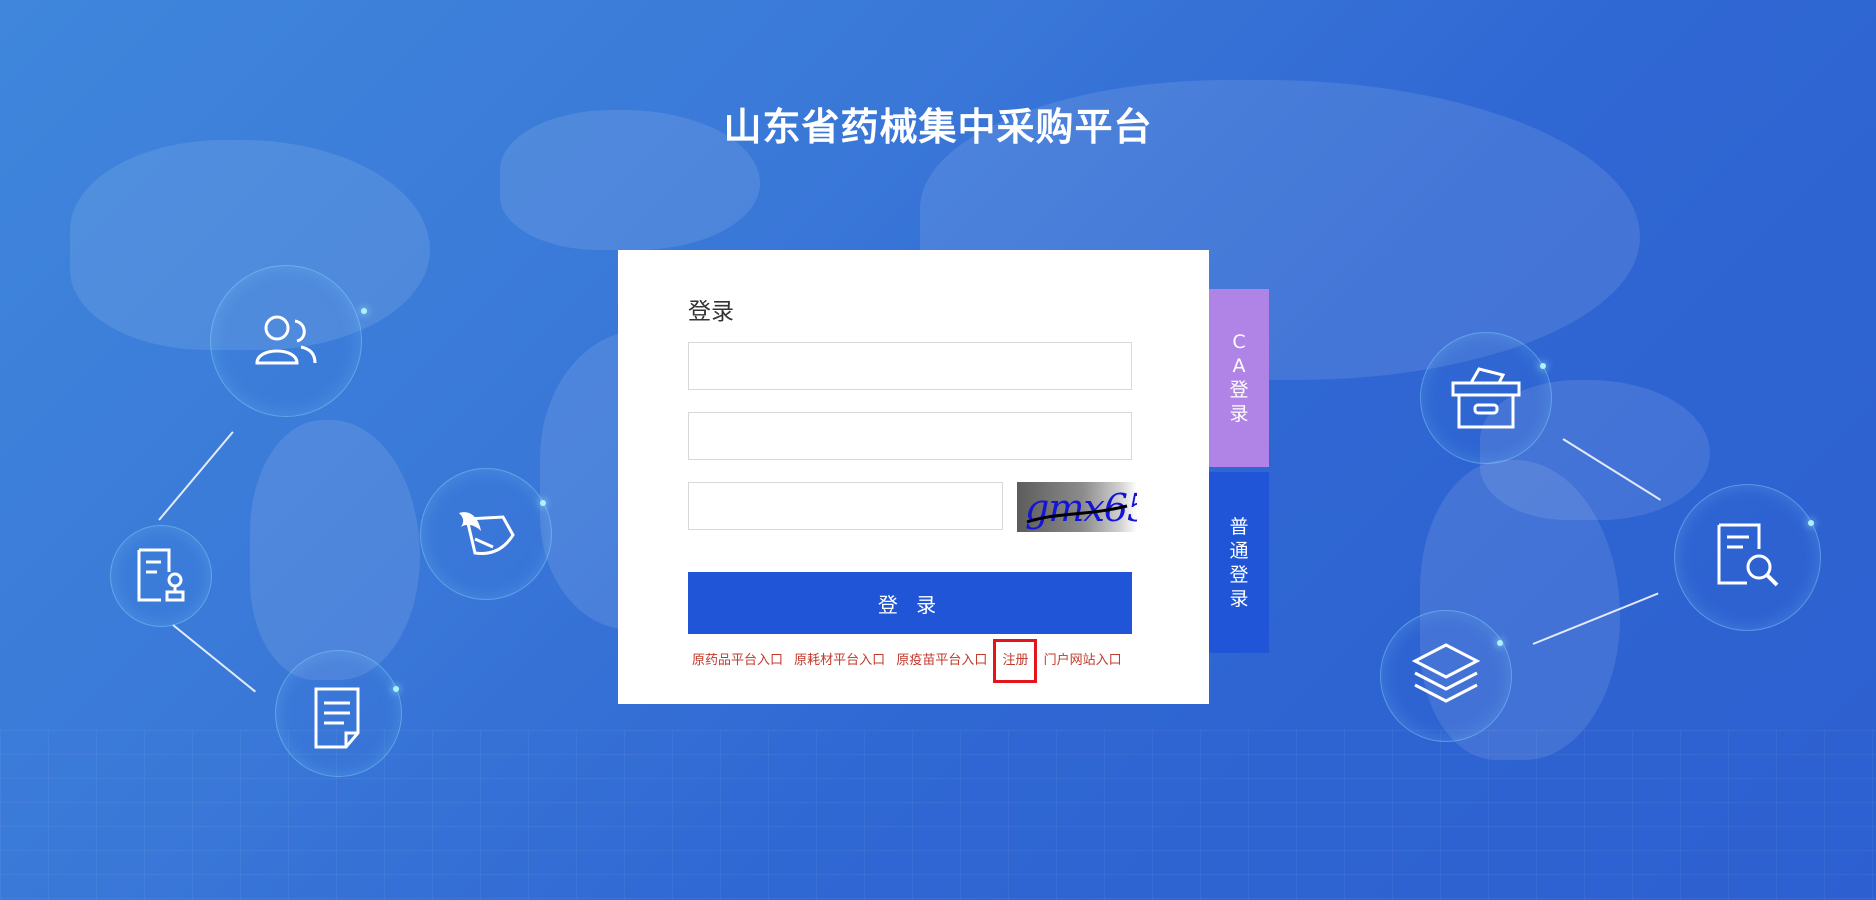 This screenshot has height=900, width=1876. I want to click on link-old-vaccine-platform: 原疫苗平台入口, so click(941, 661).